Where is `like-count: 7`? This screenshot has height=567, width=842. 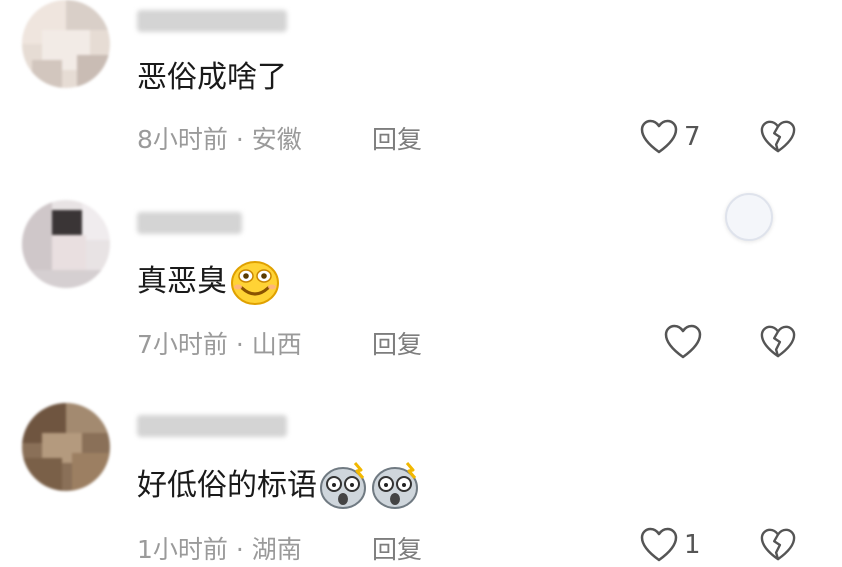 like-count: 7 is located at coordinates (692, 137).